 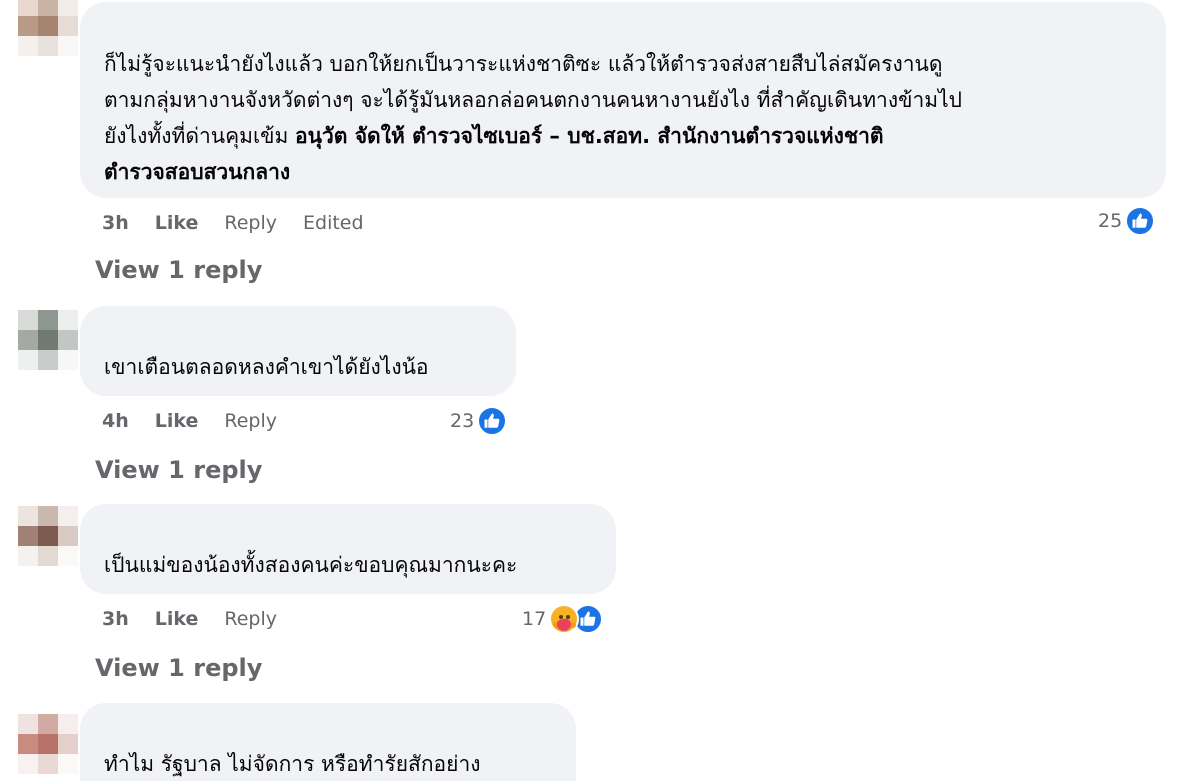 I want to click on comment-text: เป็นแม่ของน้องทั้งสองคนค่ะขอบคุณมากนะคะ, so click(x=311, y=565).